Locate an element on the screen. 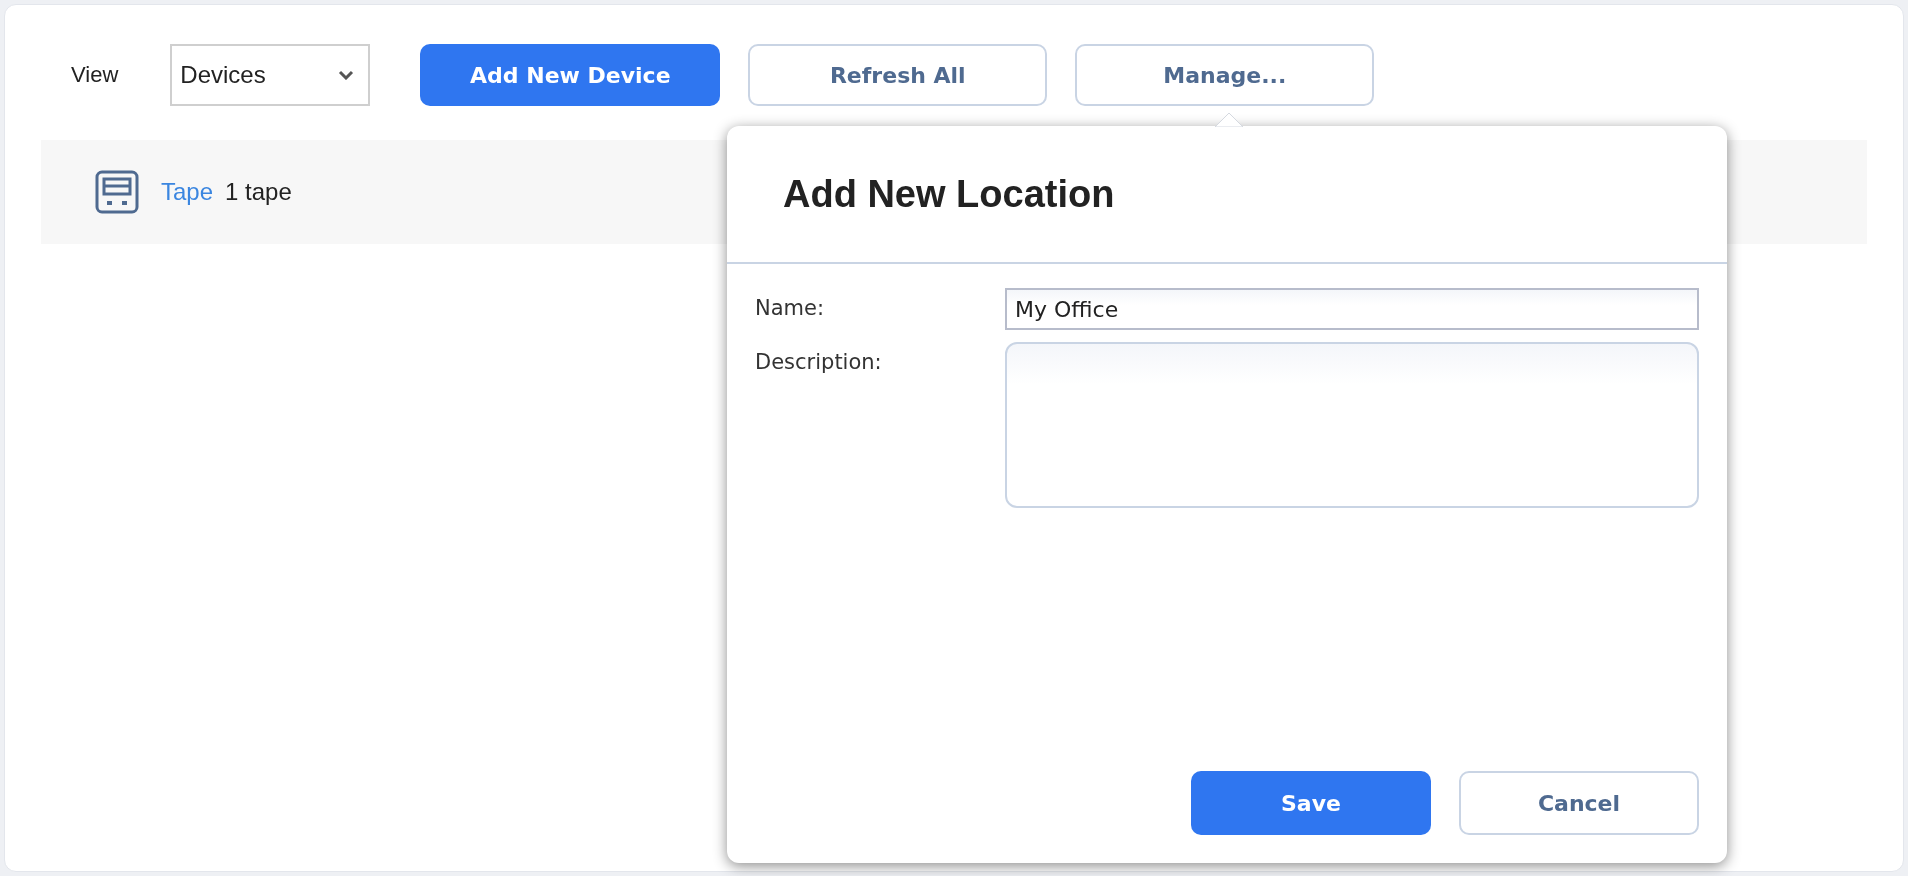 The height and width of the screenshot is (876, 1908). device-count: 1 tape is located at coordinates (258, 192).